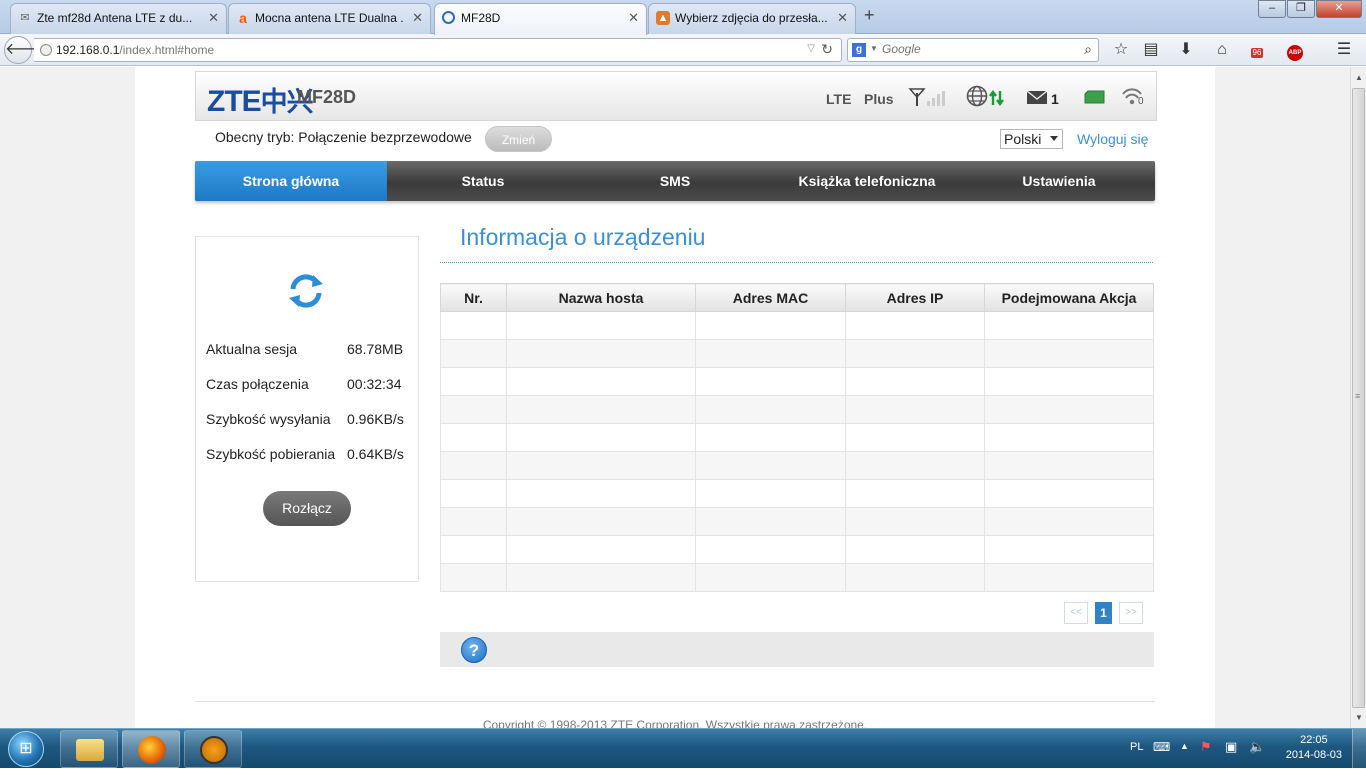 Image resolution: width=1366 pixels, height=769 pixels. Describe the element at coordinates (306, 291) in the screenshot. I see `refresh-icon` at that location.